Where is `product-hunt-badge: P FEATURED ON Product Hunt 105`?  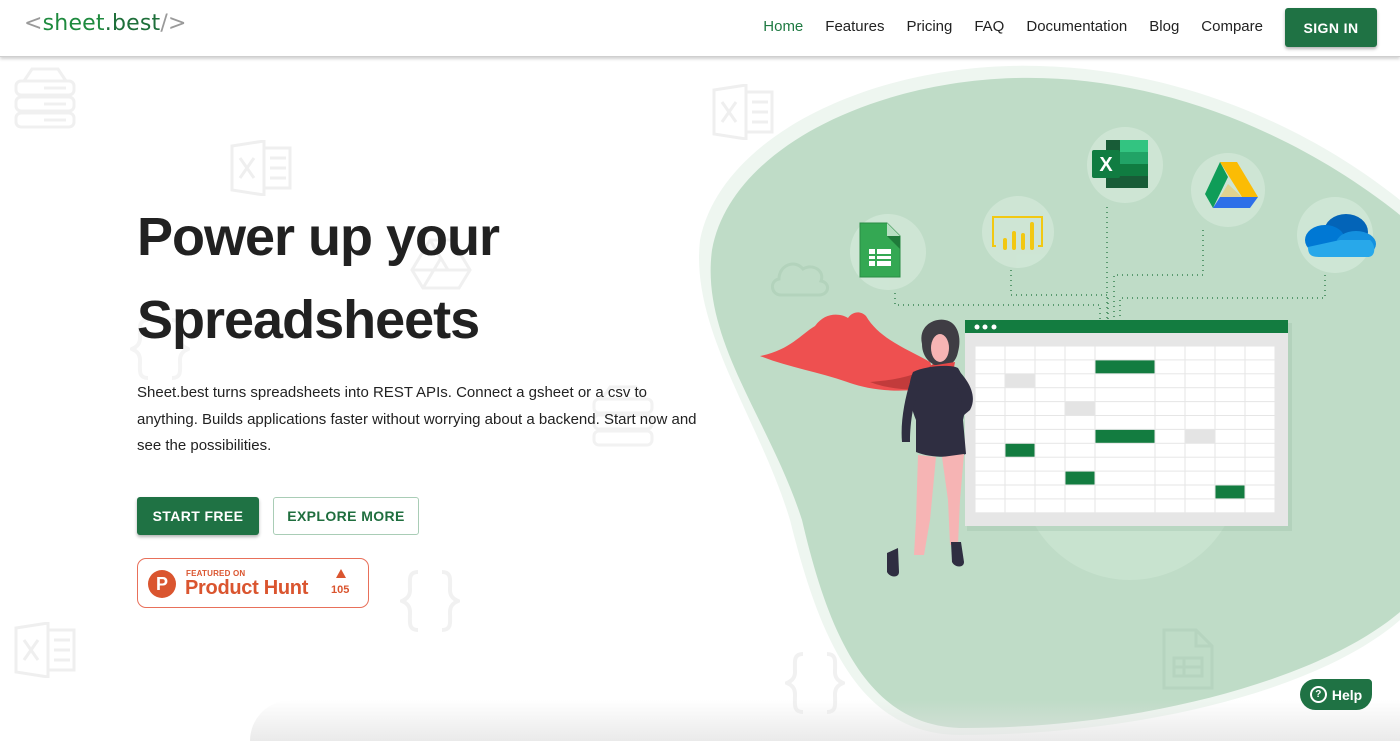 product-hunt-badge: P FEATURED ON Product Hunt 105 is located at coordinates (253, 583).